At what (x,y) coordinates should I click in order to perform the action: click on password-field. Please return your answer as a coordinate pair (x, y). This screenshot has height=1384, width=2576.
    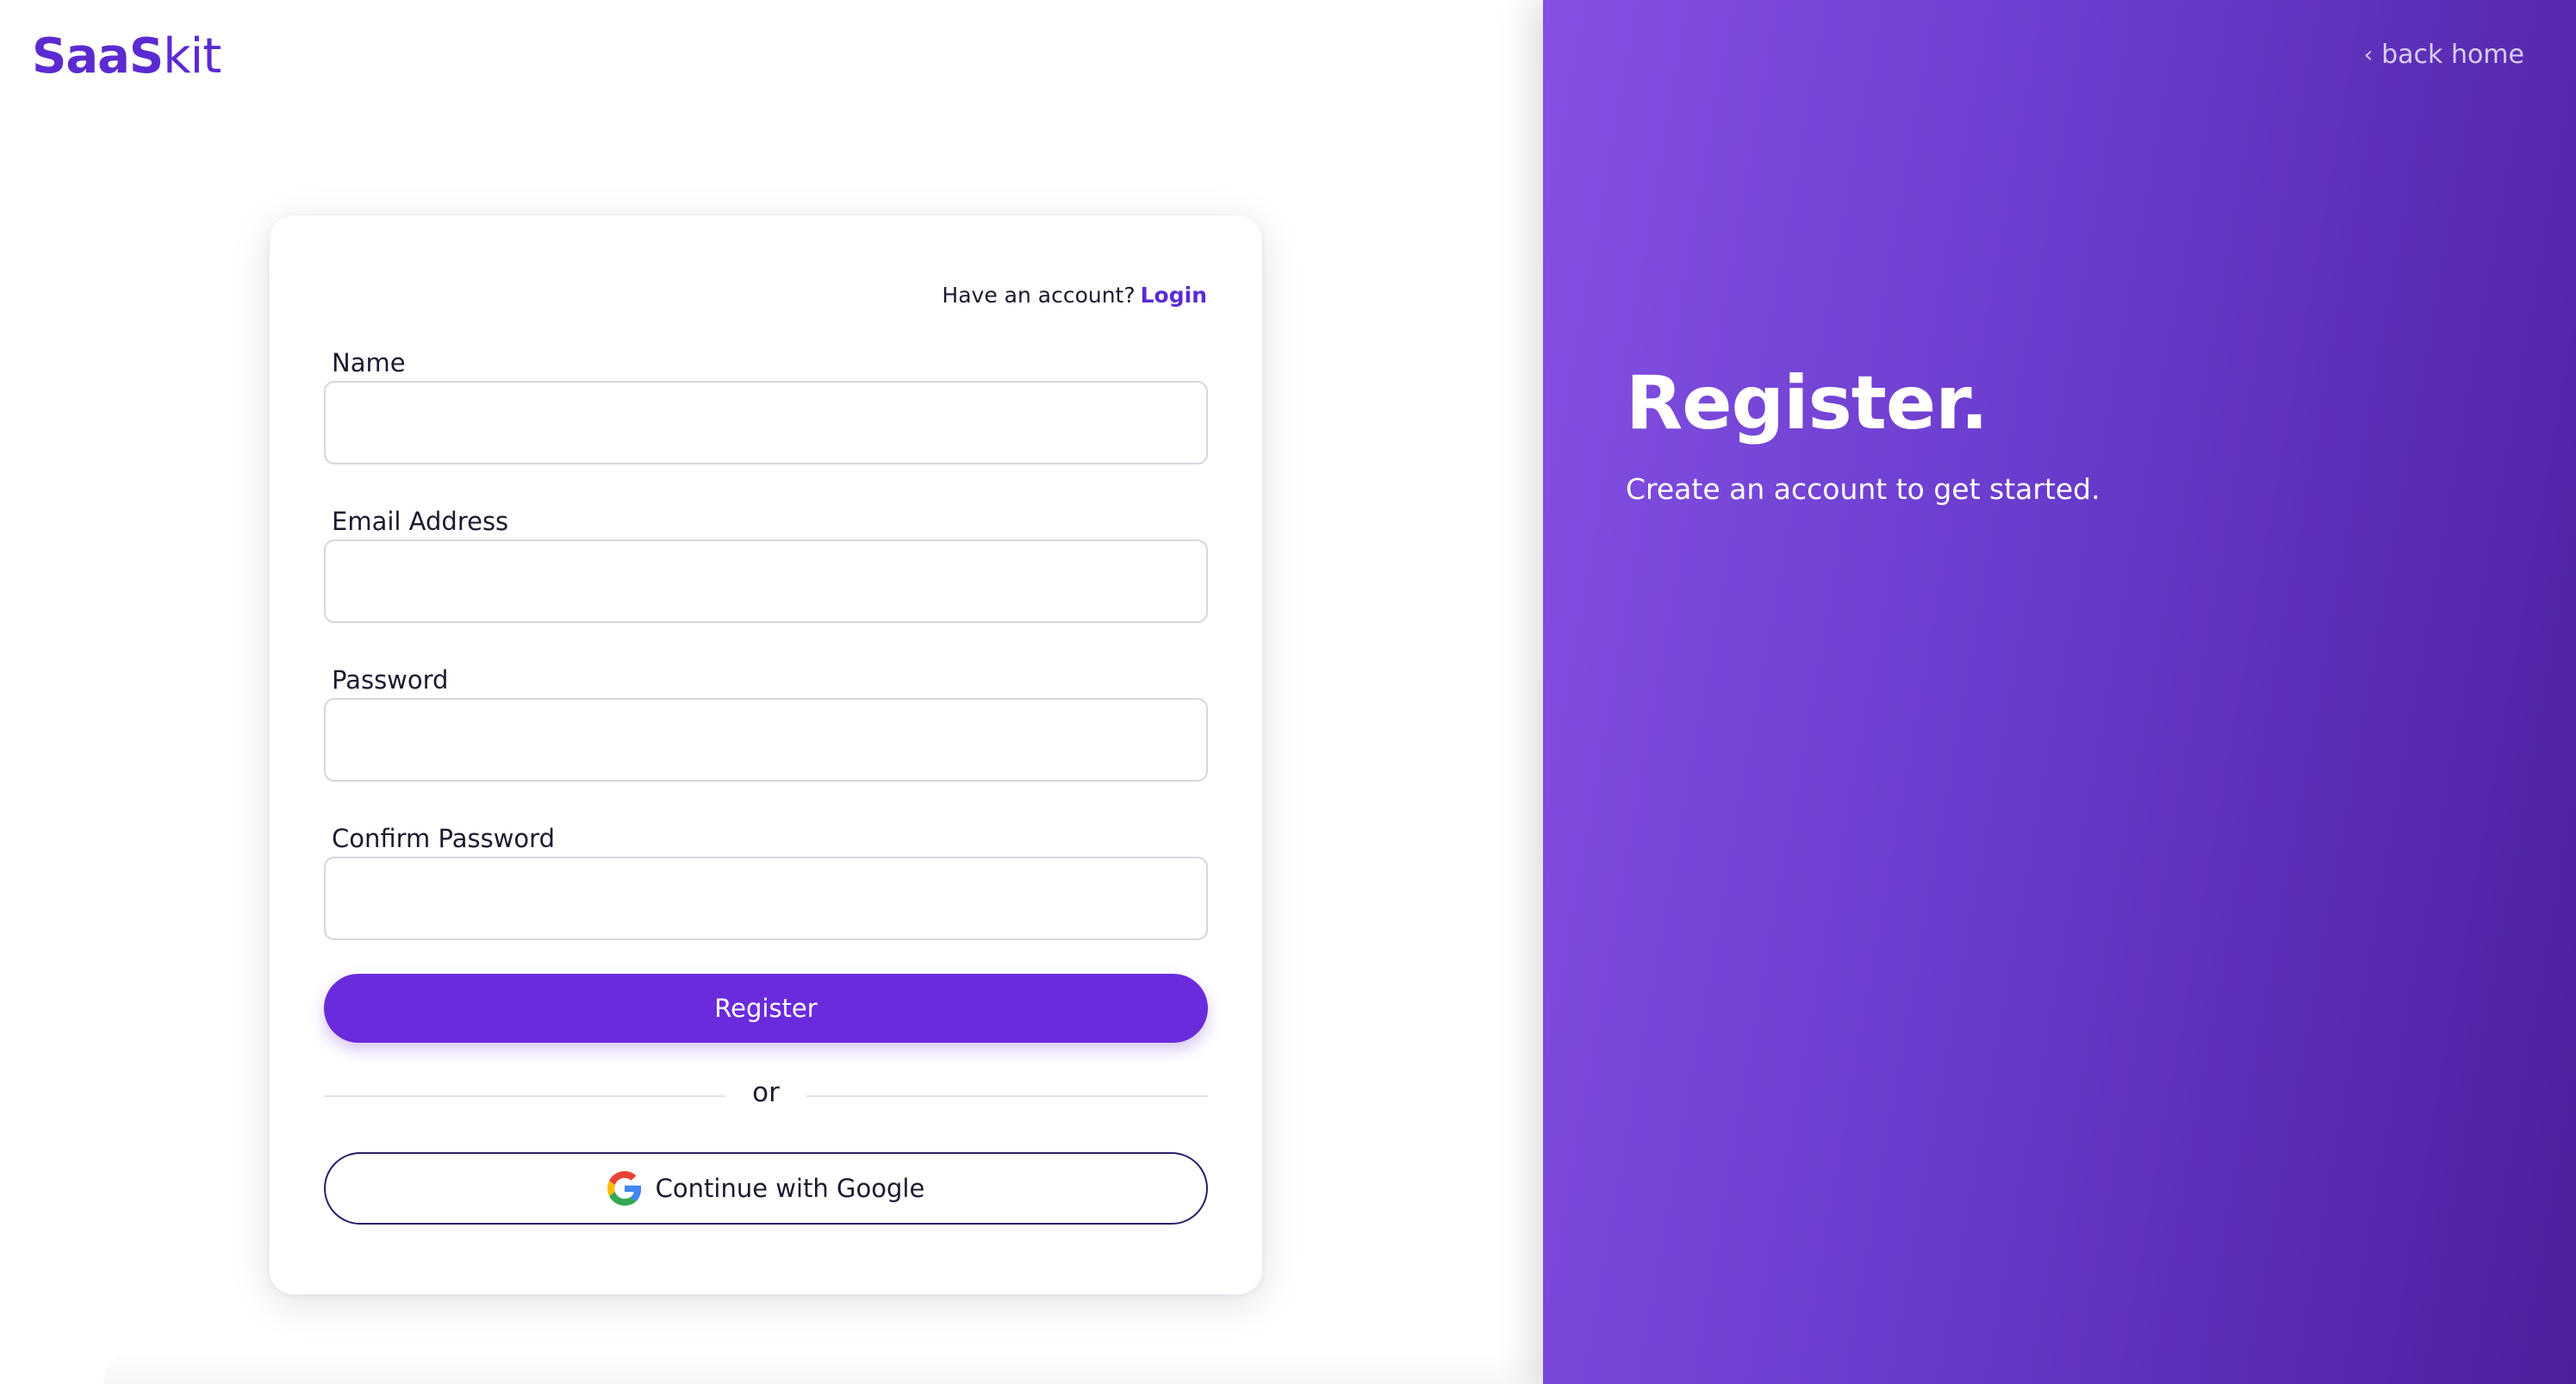
    Looking at the image, I should click on (766, 740).